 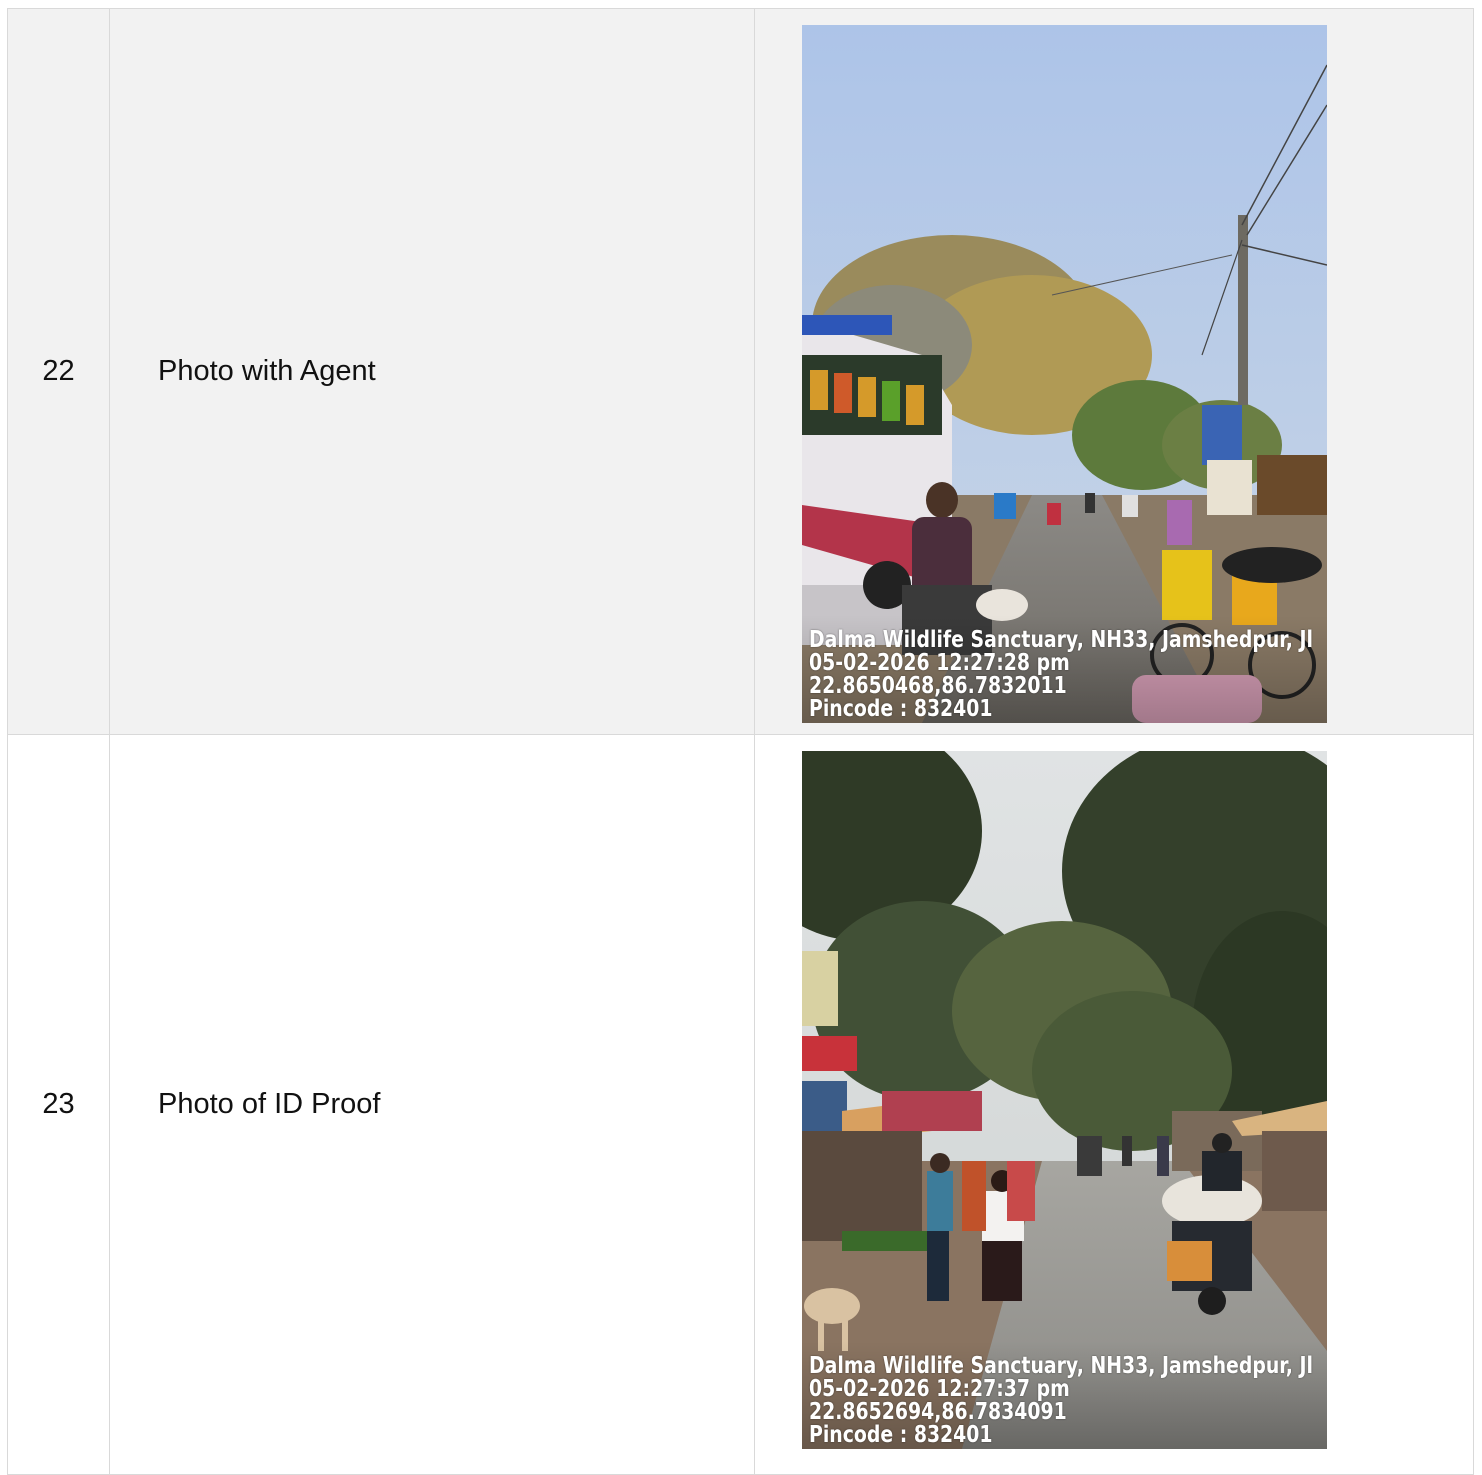 What do you see at coordinates (59, 371) in the screenshot?
I see `row-number: 22` at bounding box center [59, 371].